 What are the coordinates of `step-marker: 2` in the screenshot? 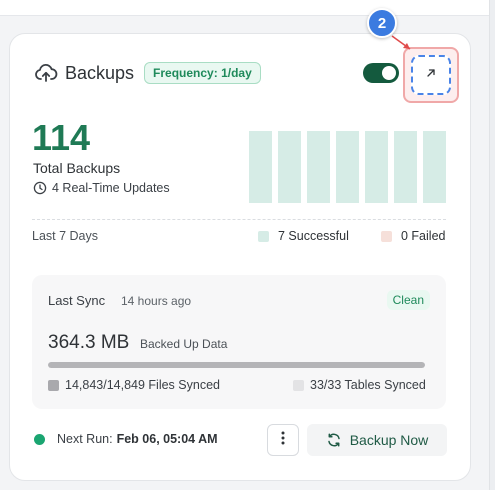 It's located at (382, 23).